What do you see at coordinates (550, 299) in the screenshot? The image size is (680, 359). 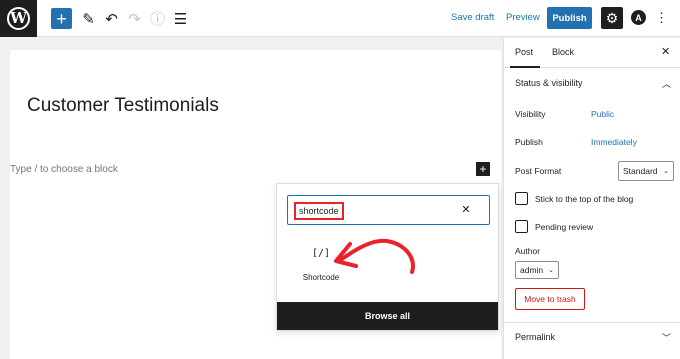 I see `move-to-trash-button: Move to trash` at bounding box center [550, 299].